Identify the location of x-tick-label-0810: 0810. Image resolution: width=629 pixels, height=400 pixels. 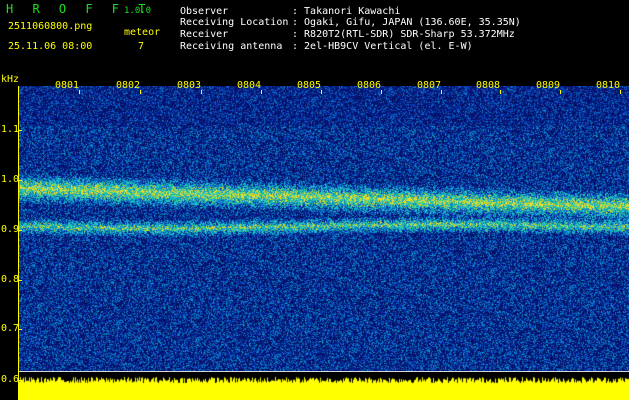
(608, 85).